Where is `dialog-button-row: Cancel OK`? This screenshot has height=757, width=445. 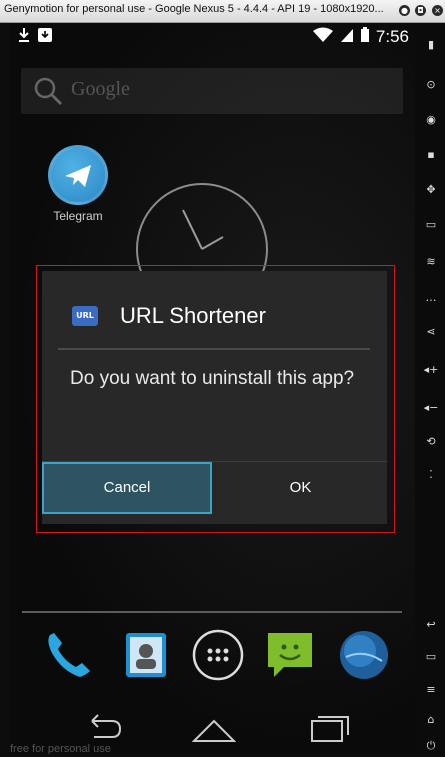 dialog-button-row: Cancel OK is located at coordinates (214, 488).